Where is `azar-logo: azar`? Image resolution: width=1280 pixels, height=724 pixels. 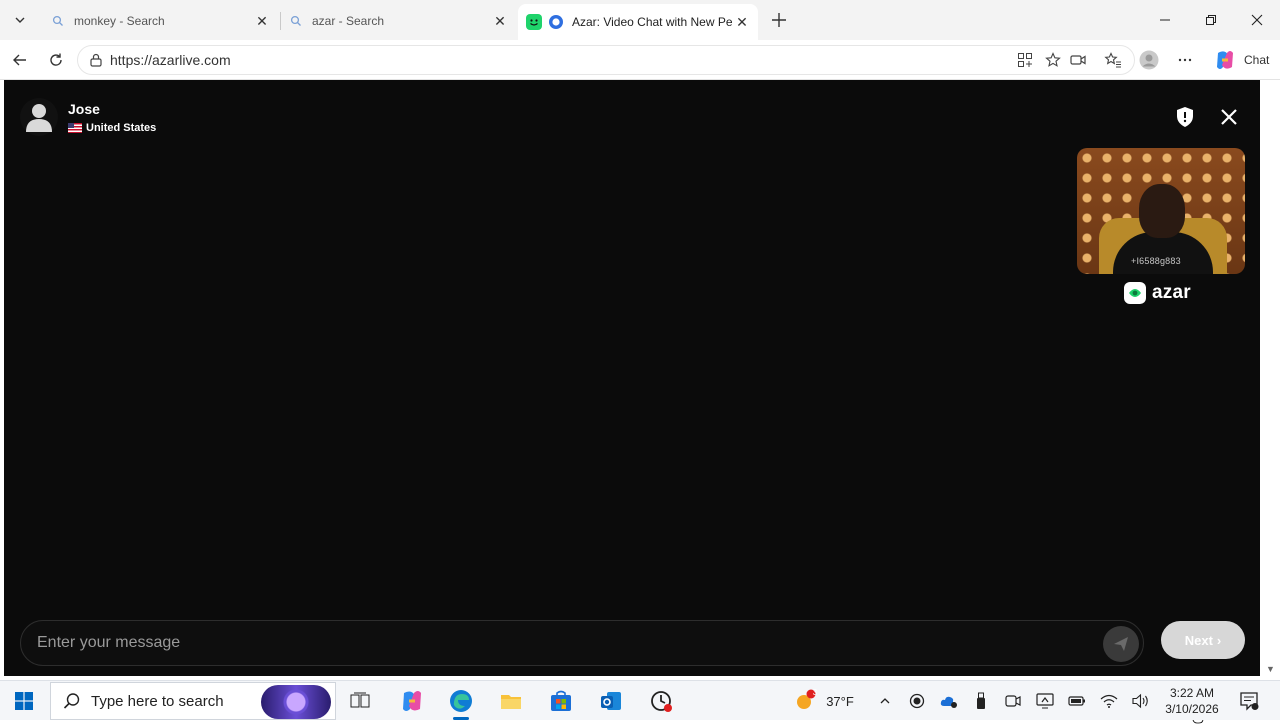
azar-logo: azar is located at coordinates (1157, 293).